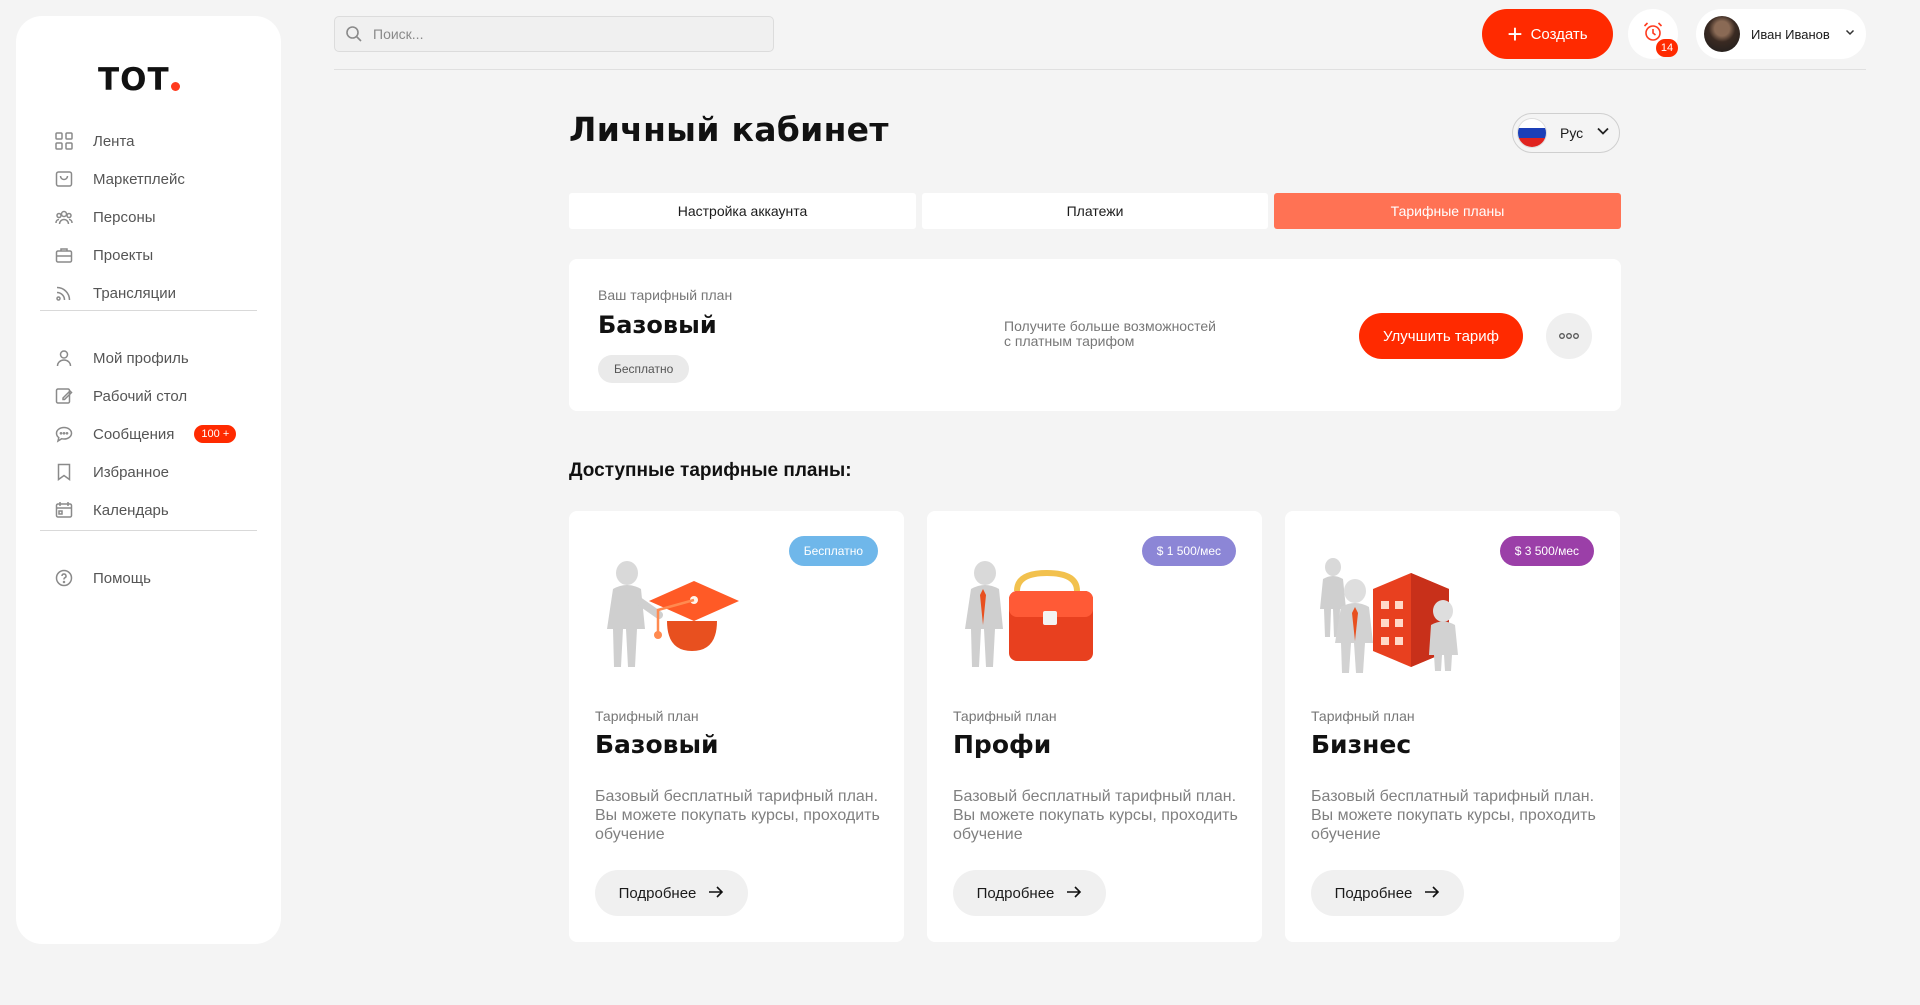 This screenshot has height=1005, width=1920. Describe the element at coordinates (1100, 69) in the screenshot. I see `header-divider` at that location.